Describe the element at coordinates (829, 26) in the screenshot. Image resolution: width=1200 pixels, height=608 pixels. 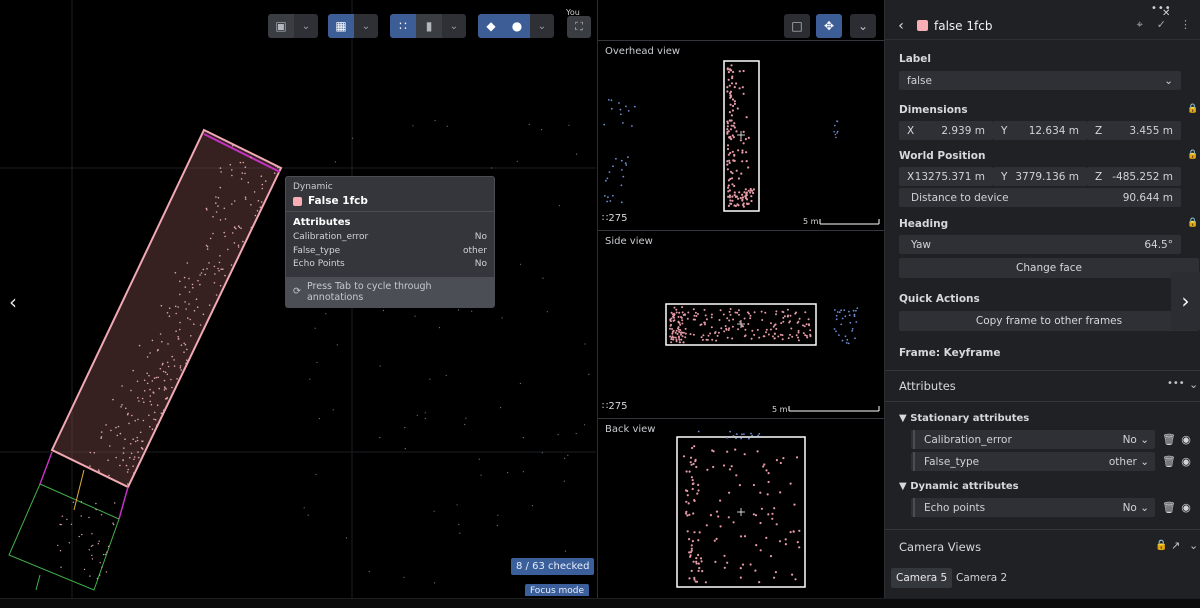
I see `move-arrows-icon: ✥` at that location.